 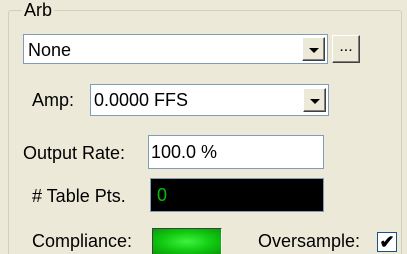 I want to click on arb-waveform-dropdown-arrow, so click(x=313, y=49).